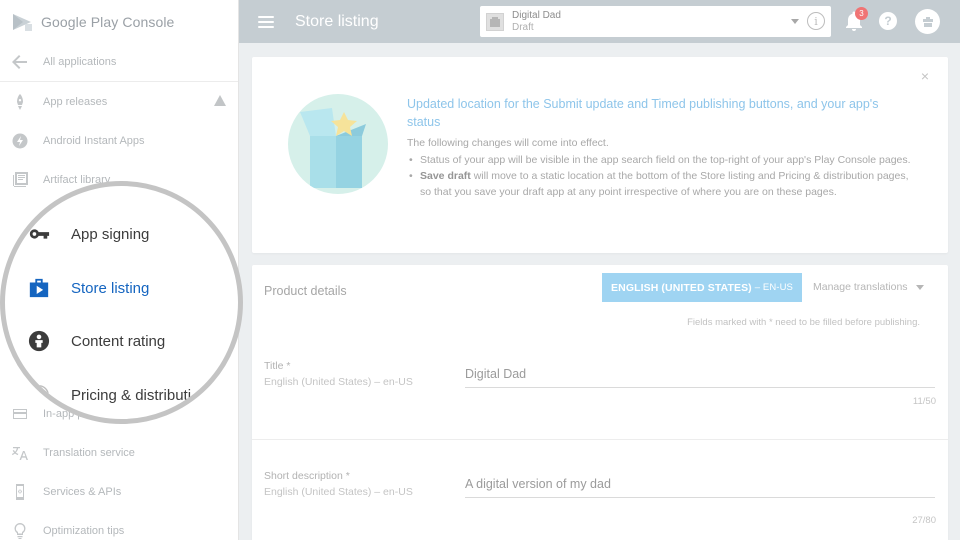  I want to click on sidebar-item-android-instant-apps: Android Instant Apps, so click(119, 140).